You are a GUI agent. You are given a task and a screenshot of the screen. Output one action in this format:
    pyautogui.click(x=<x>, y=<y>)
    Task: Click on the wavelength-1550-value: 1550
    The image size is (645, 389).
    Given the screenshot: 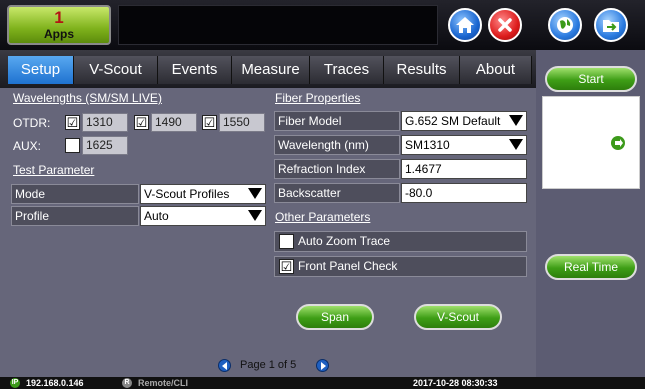 What is the action you would take?
    pyautogui.click(x=242, y=122)
    